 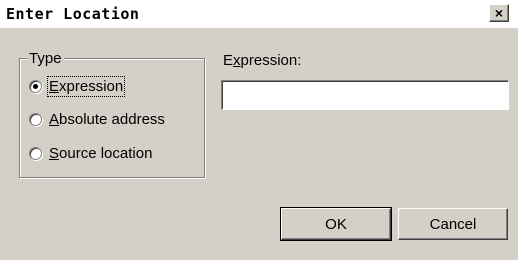 I want to click on close-button: ×, so click(x=499, y=13).